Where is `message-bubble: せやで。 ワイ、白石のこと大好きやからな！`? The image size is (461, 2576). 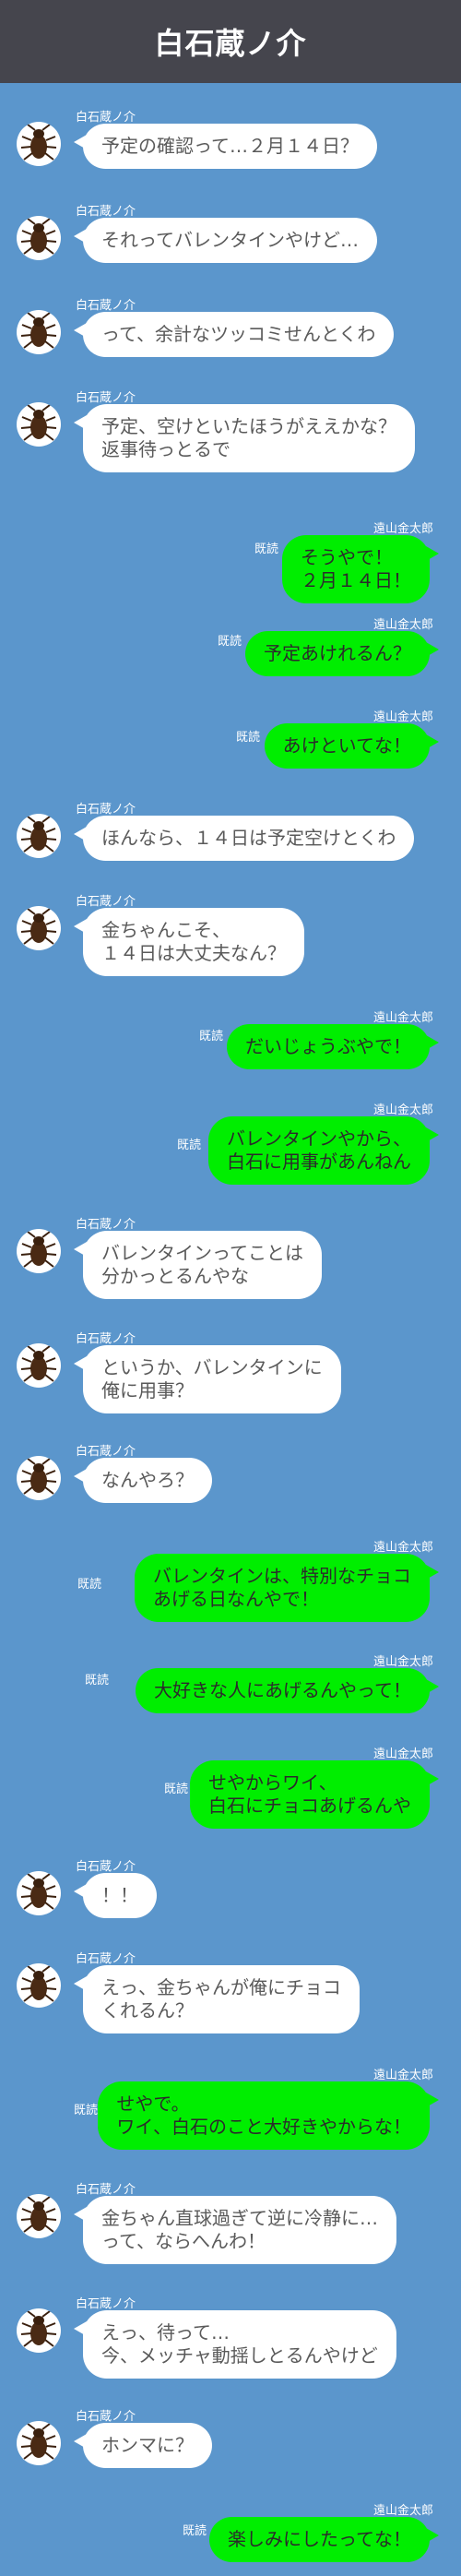 message-bubble: せやで。 ワイ、白石のこと大好きやからな！ is located at coordinates (269, 2115).